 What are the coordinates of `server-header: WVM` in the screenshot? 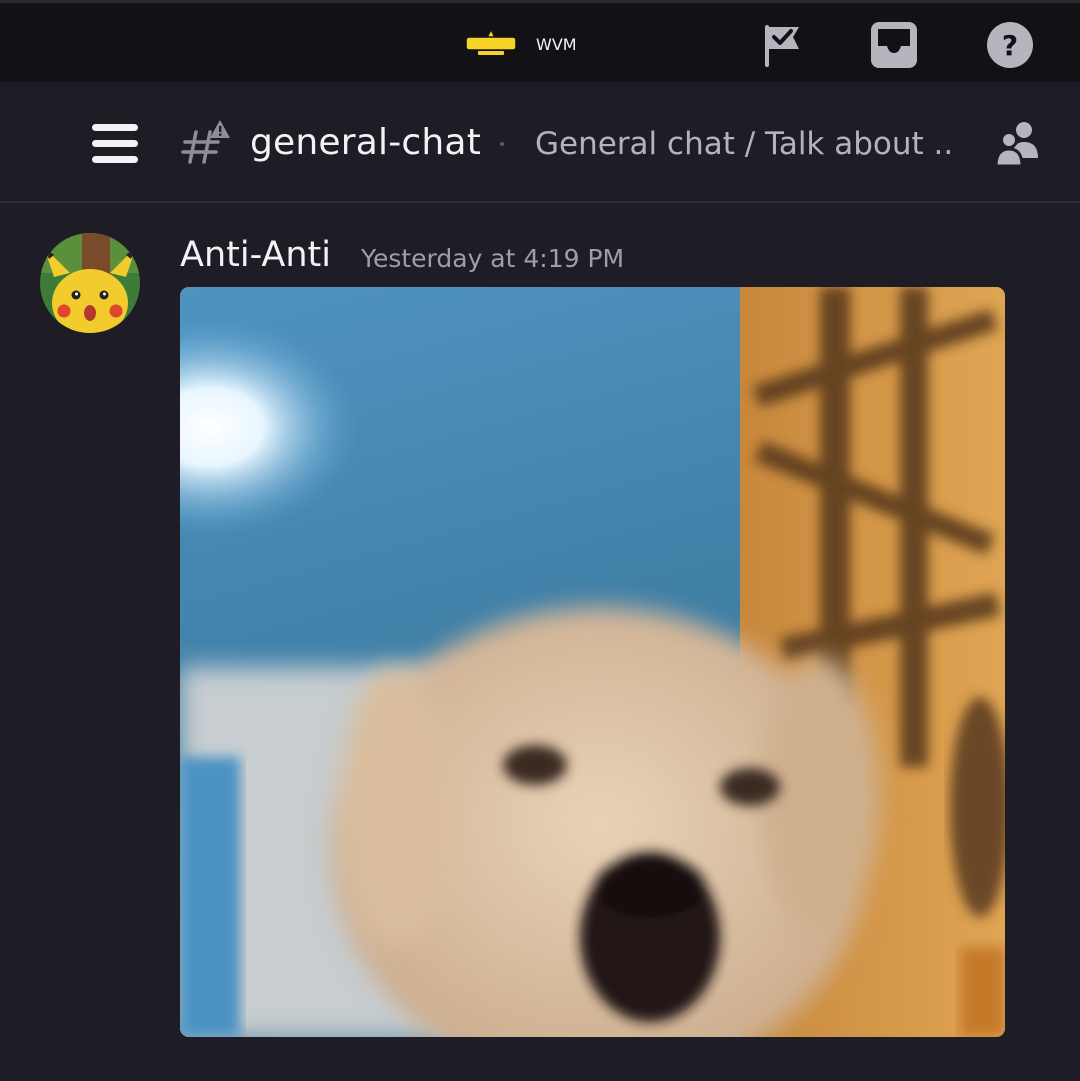 It's located at (520, 44).